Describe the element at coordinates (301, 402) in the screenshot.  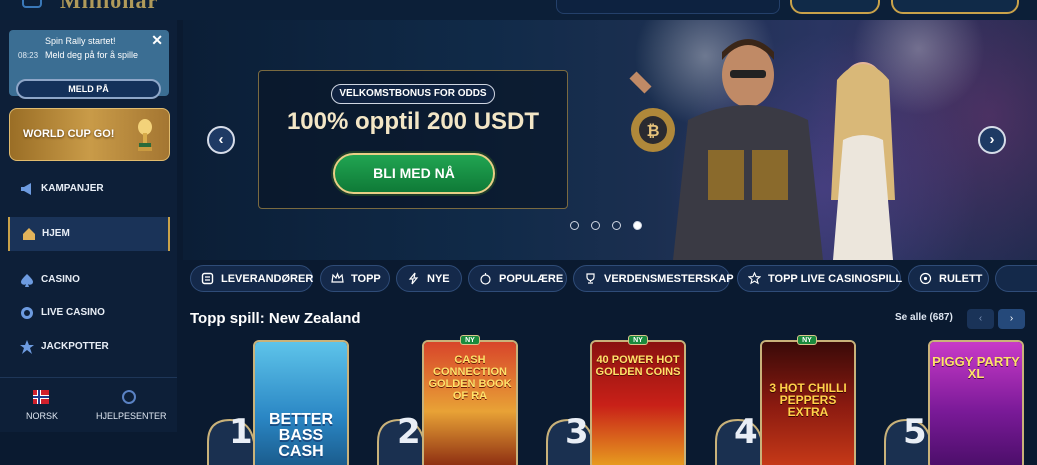
I see `game-card-1: BETTER BASS CASH` at that location.